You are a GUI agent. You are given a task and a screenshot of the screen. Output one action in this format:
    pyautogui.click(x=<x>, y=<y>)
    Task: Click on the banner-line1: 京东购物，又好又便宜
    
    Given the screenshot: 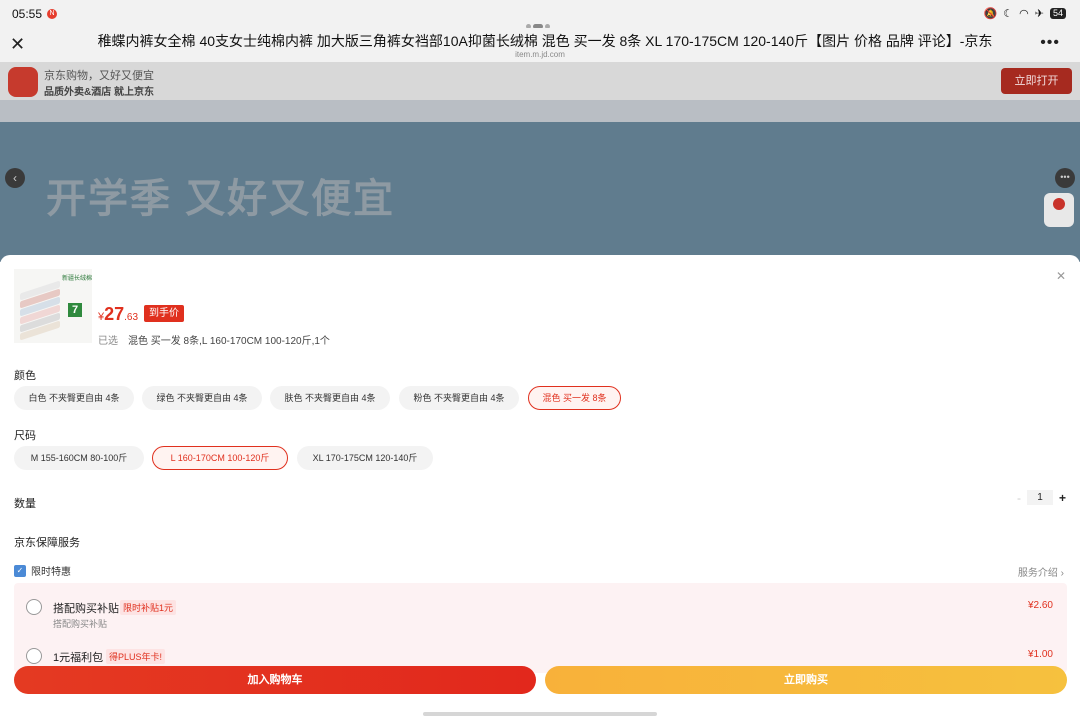 What is the action you would take?
    pyautogui.click(x=99, y=76)
    